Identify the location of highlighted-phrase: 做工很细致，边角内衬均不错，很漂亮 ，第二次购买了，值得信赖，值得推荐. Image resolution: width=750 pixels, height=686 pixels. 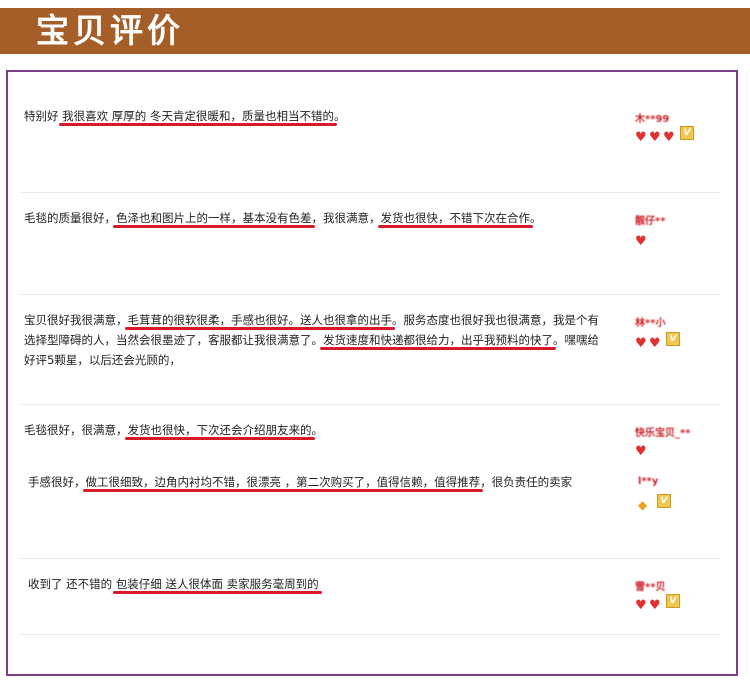
(283, 482).